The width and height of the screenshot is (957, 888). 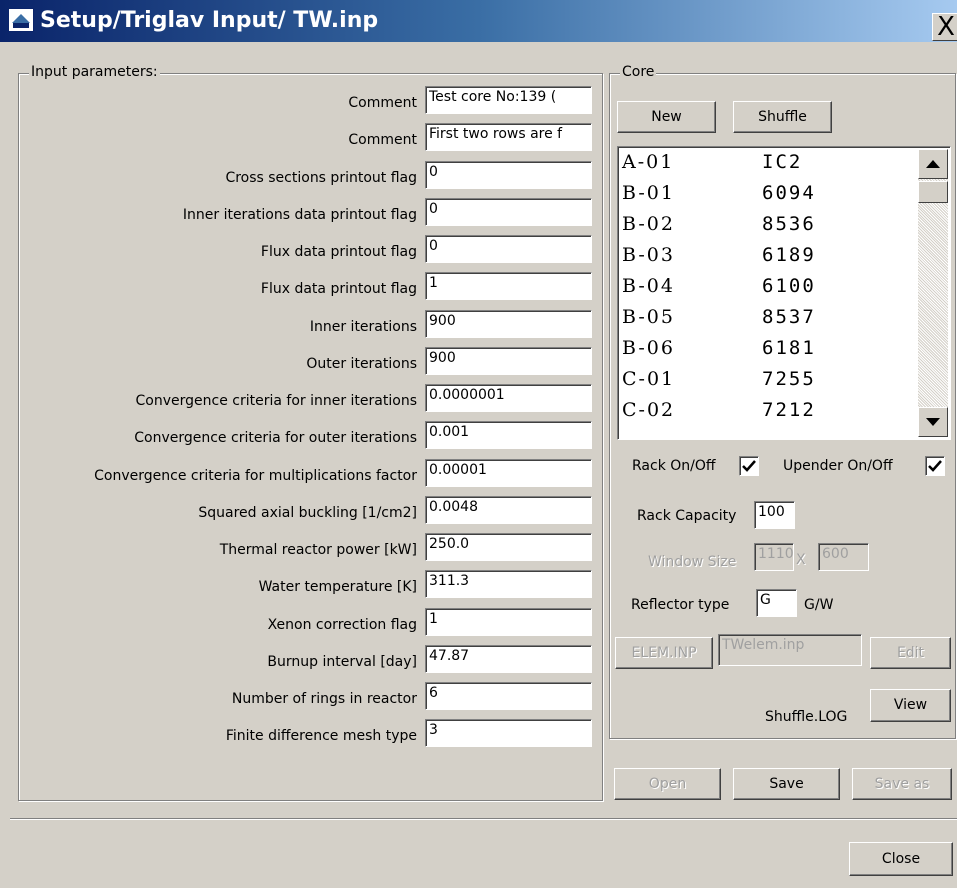 I want to click on core-list-item: B-06 6181, so click(x=784, y=348).